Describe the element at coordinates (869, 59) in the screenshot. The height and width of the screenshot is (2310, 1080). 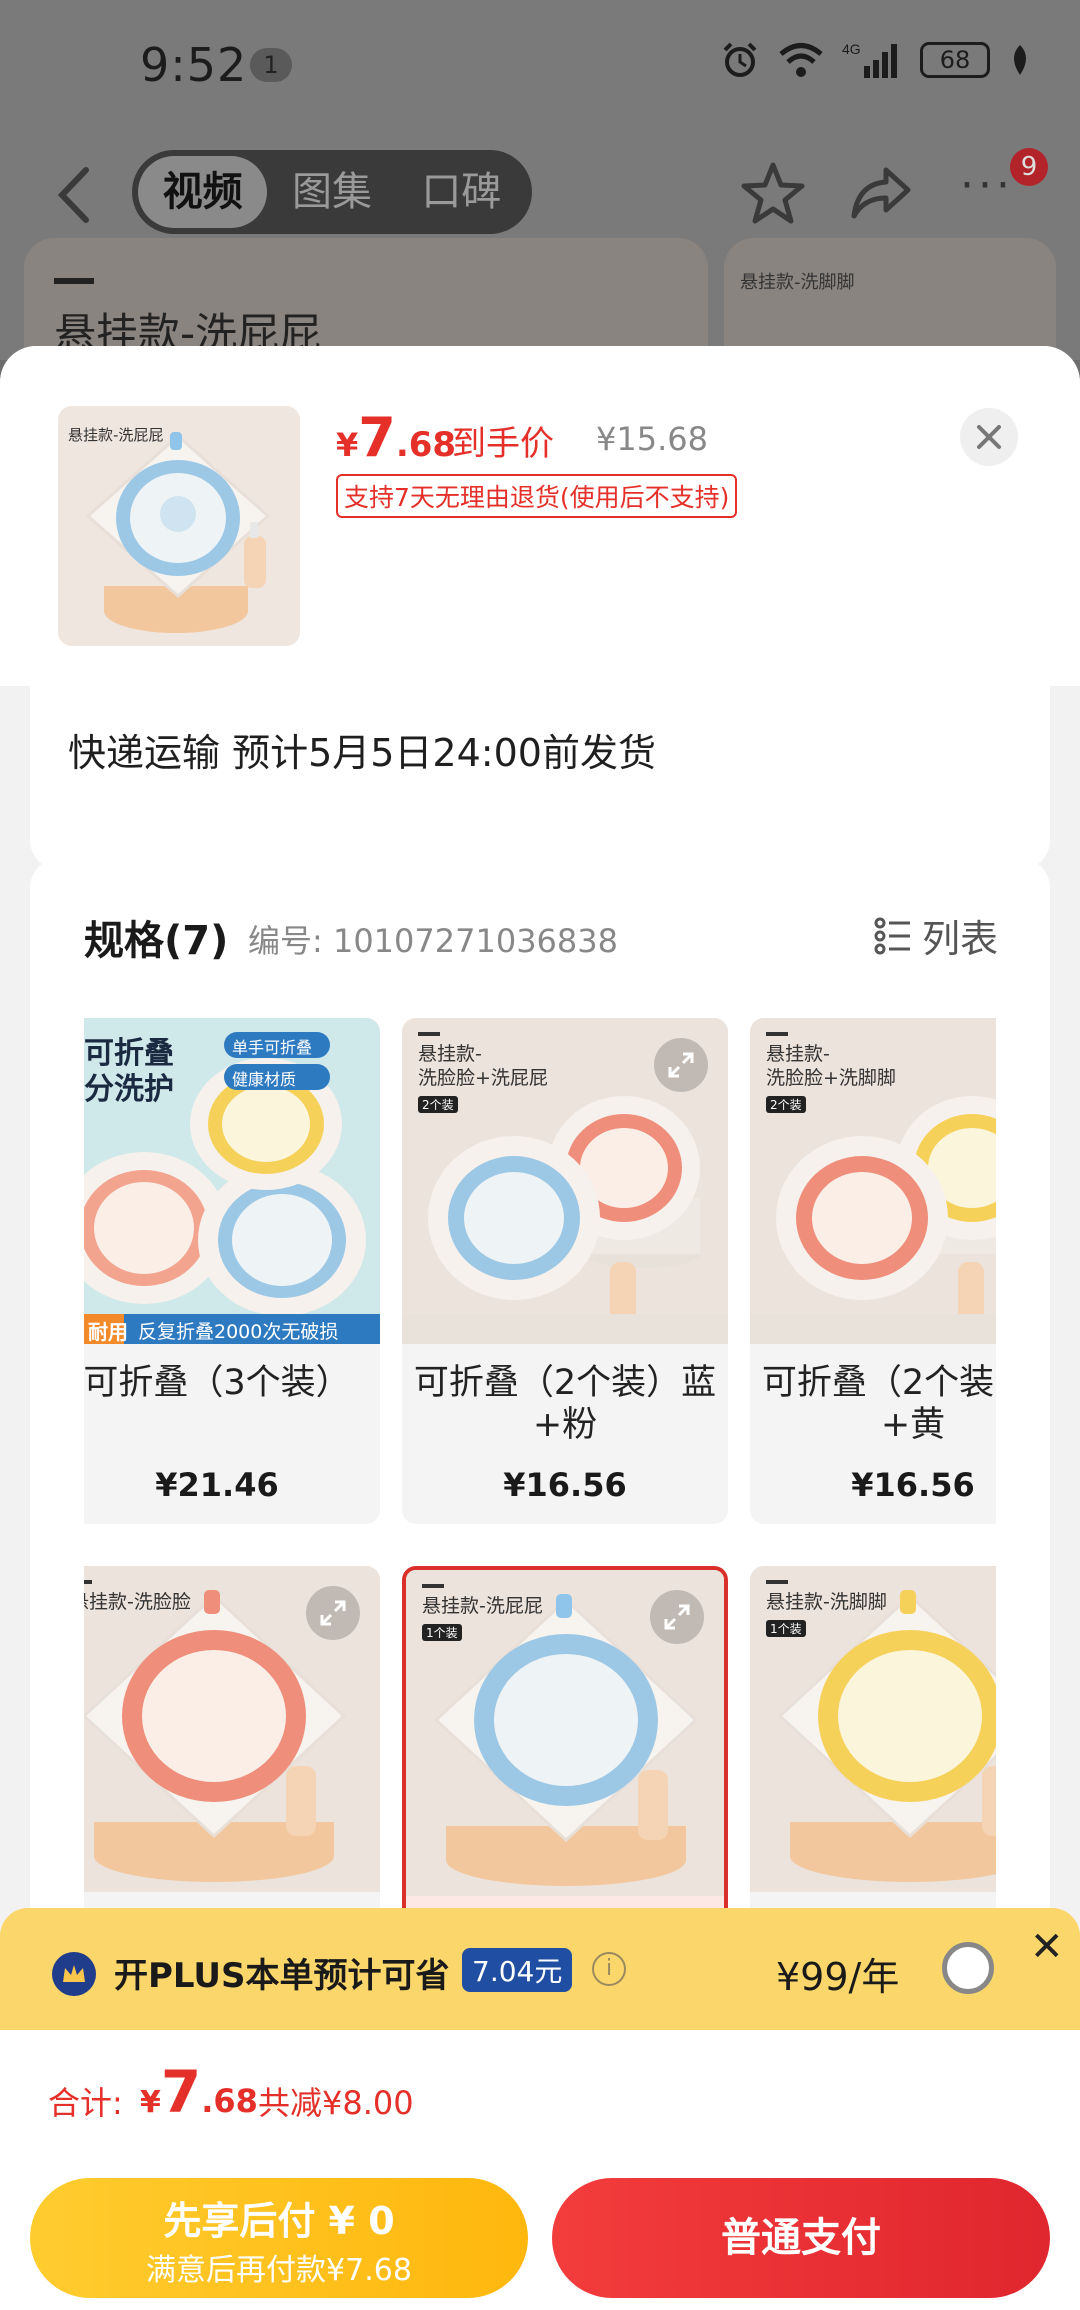
I see `signal-icon: 4G` at that location.